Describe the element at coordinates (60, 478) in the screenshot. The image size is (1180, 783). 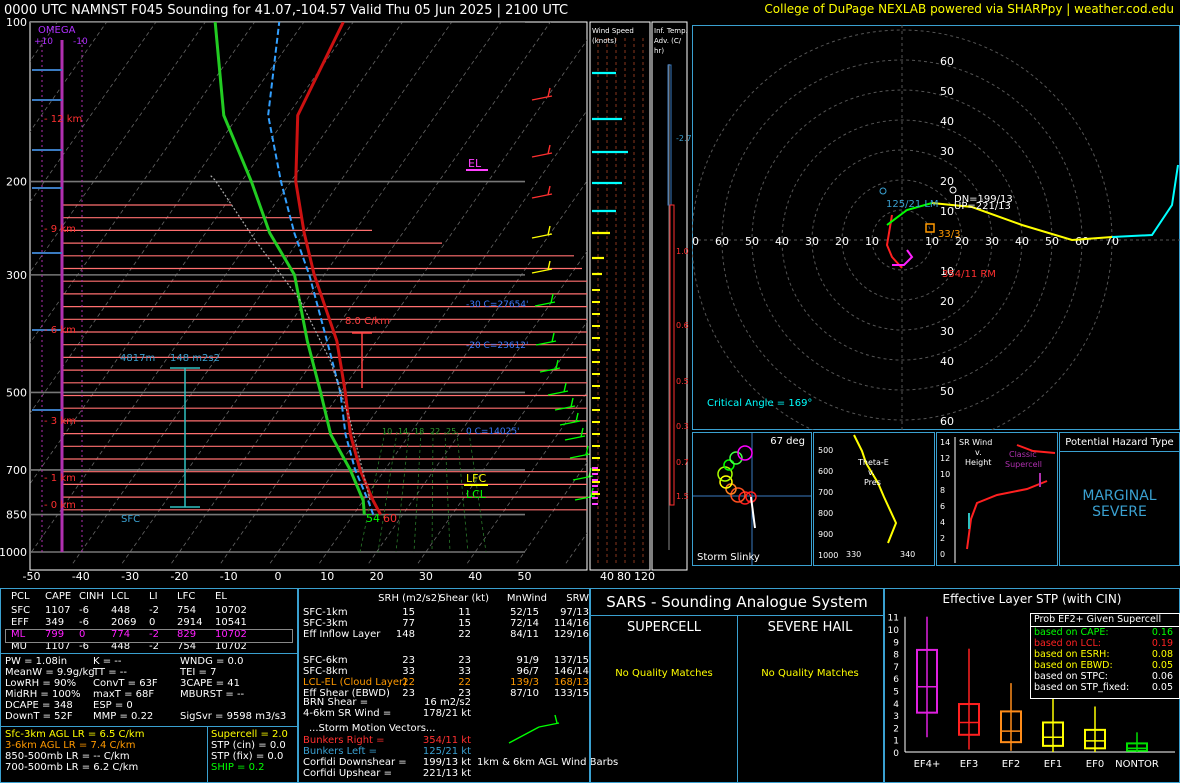
I see `height-label: - 1 km` at that location.